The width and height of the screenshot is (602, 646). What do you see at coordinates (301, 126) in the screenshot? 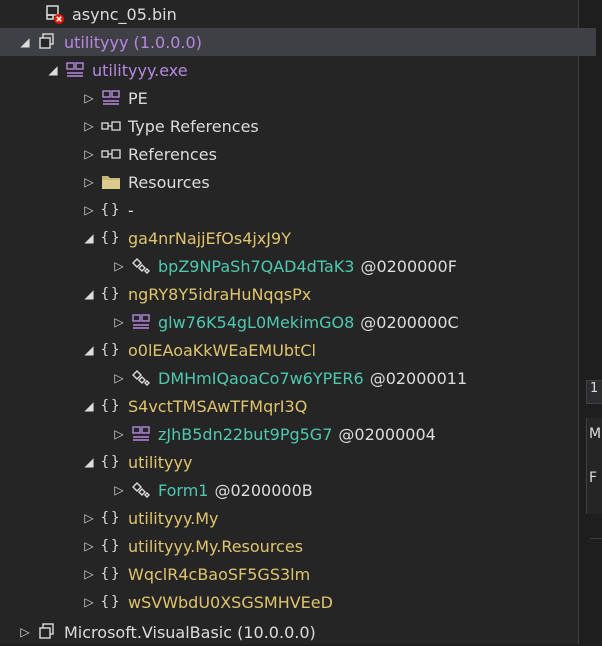
I see `tree-row-type-references: ▷ Type References` at bounding box center [301, 126].